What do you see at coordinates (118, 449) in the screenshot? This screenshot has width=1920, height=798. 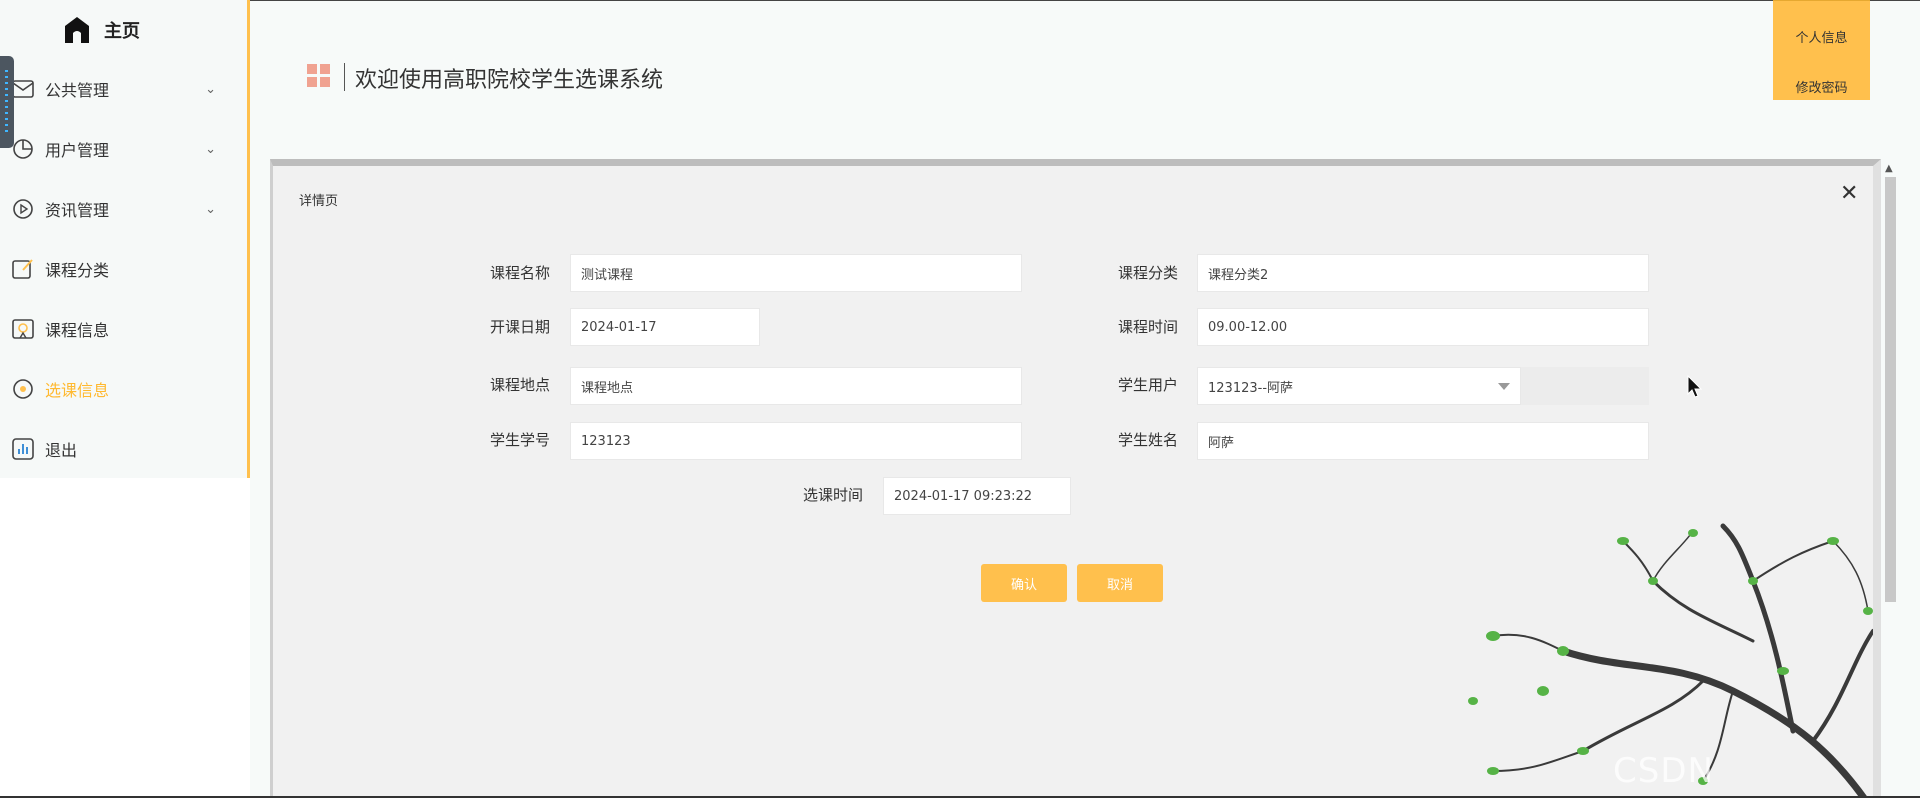 I see `sidebar-item-logout: 退出` at bounding box center [118, 449].